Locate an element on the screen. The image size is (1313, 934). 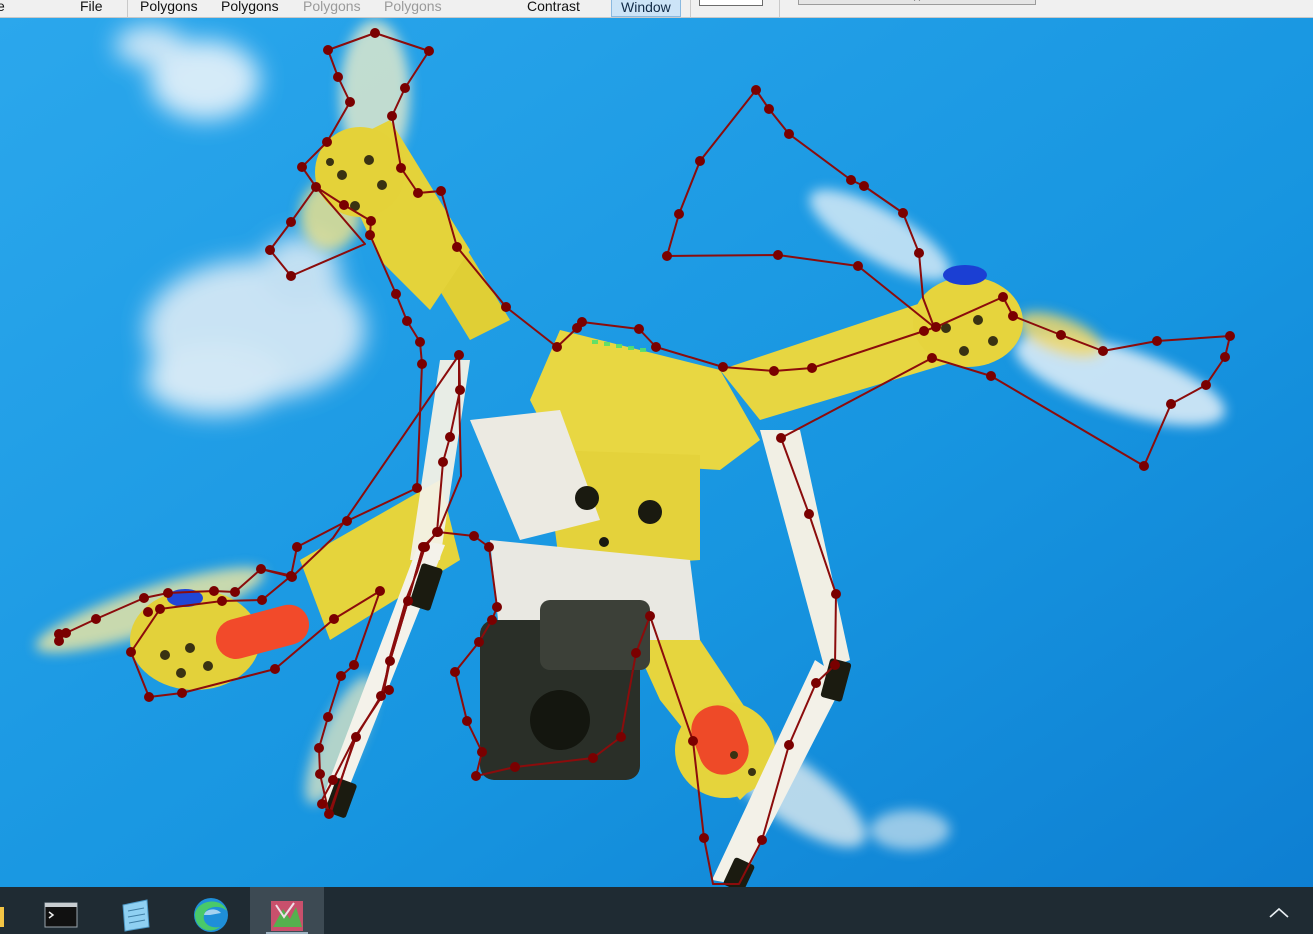
taskbar-notepad is located at coordinates (136, 910).